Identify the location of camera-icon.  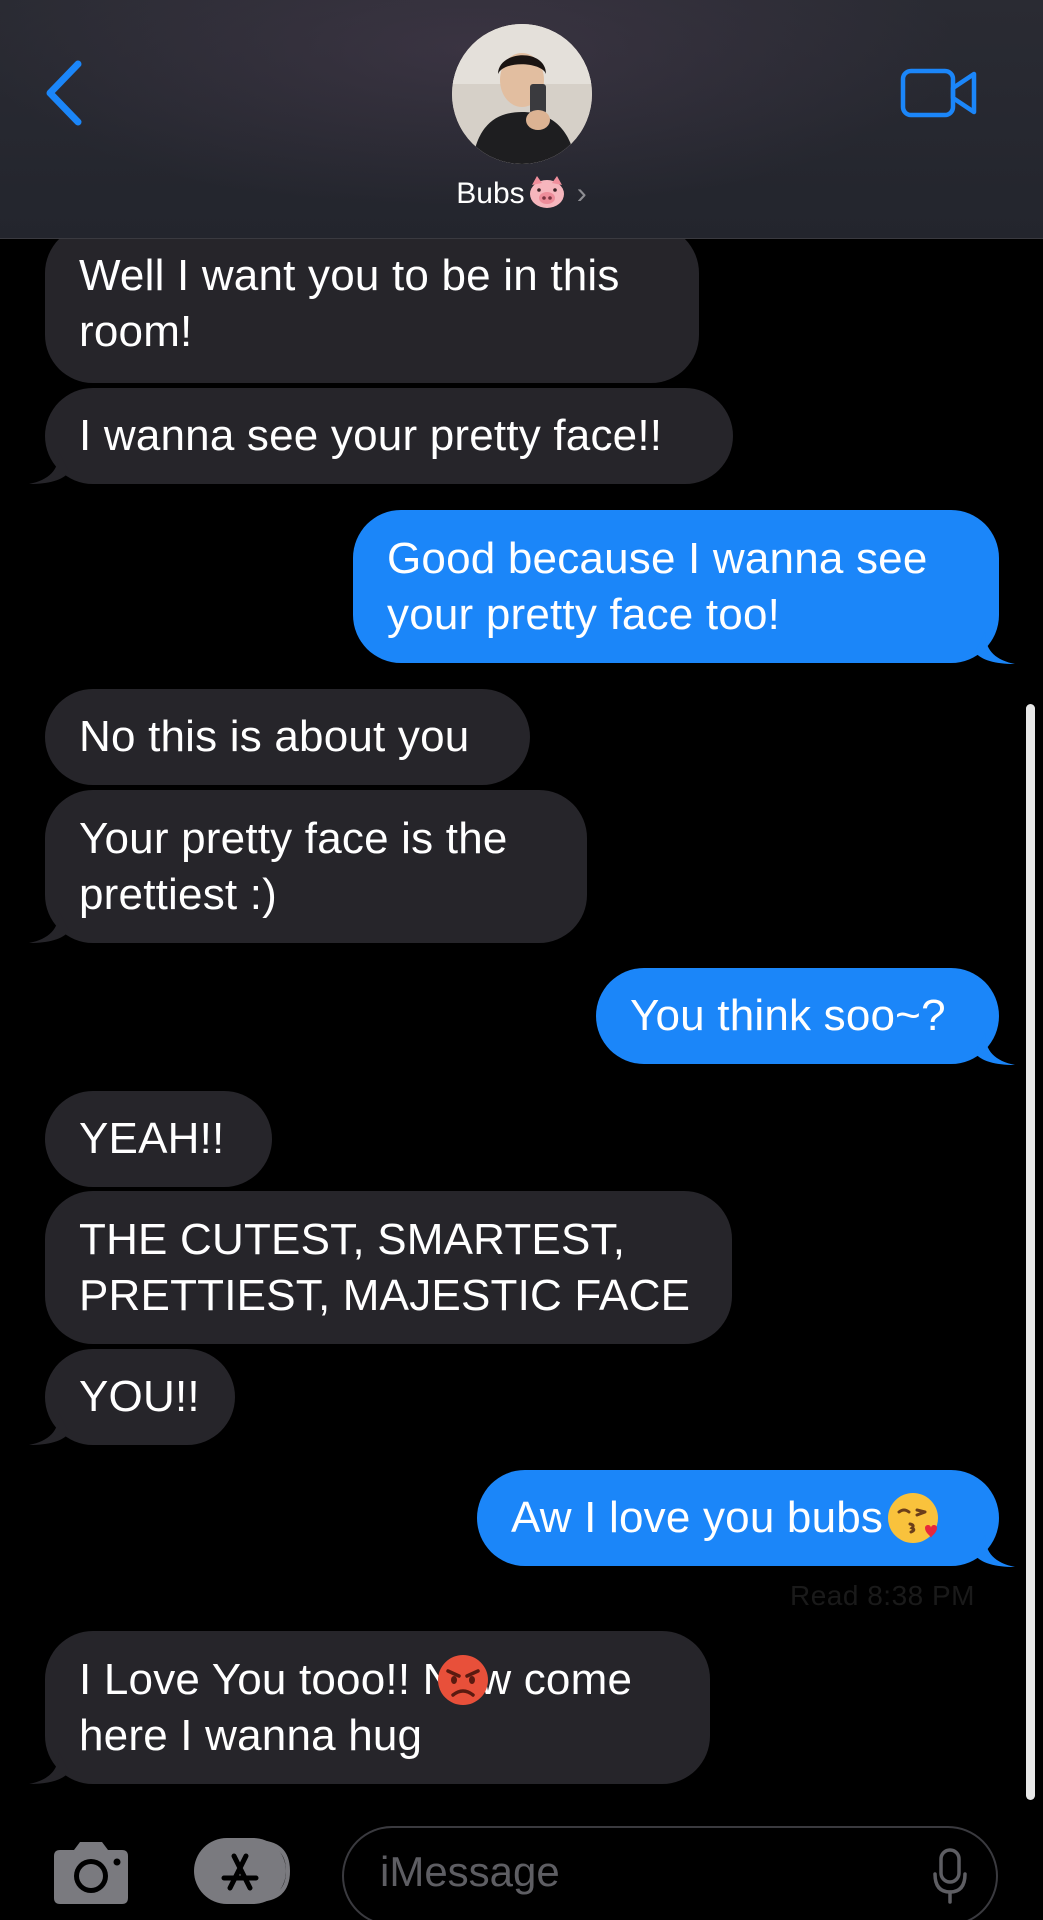
(91, 1872).